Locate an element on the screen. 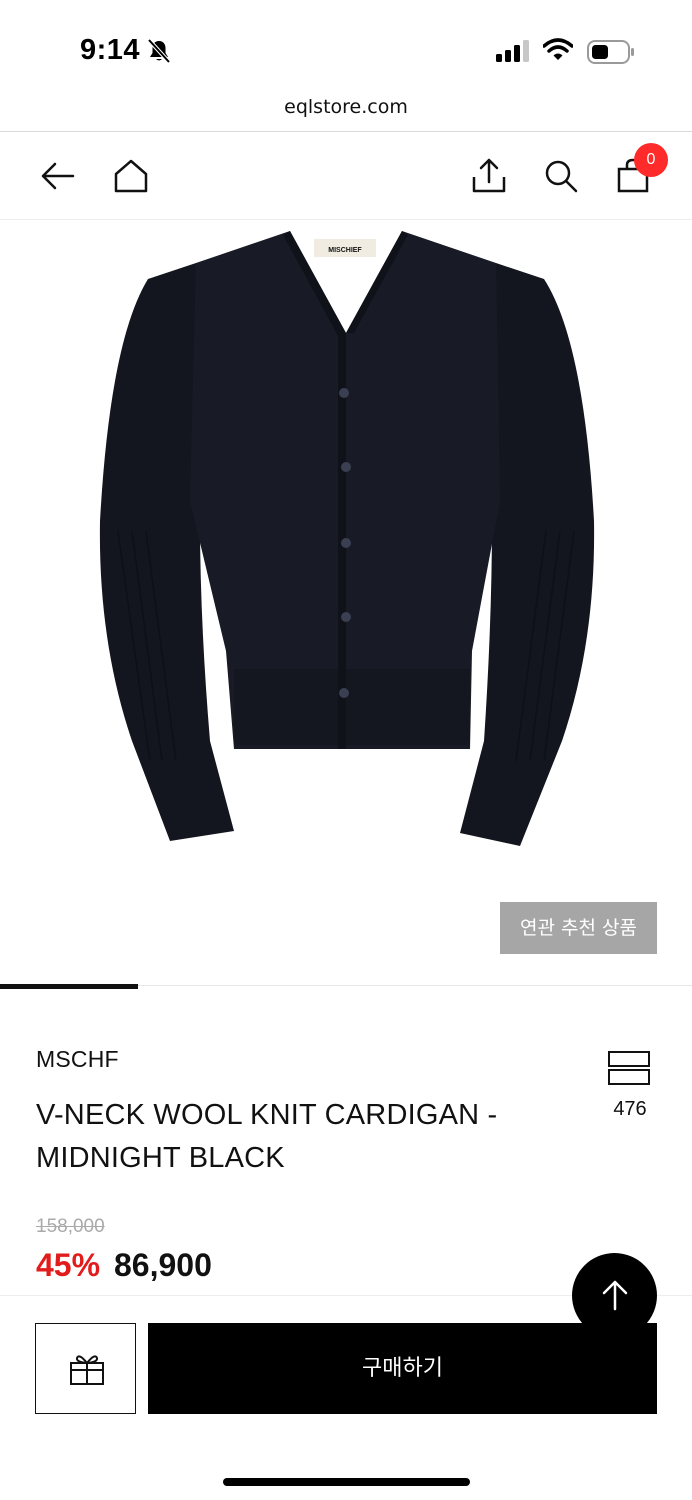 The width and height of the screenshot is (692, 1500). status-bar: 9:14 is located at coordinates (346, 44).